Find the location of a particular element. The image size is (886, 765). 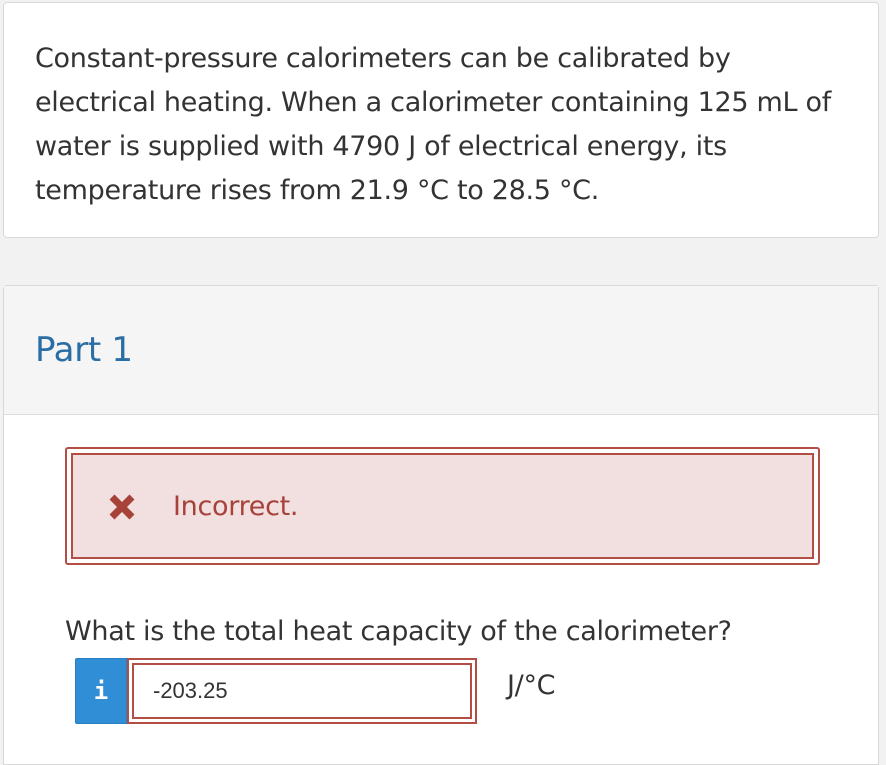

part-title: Part 1 is located at coordinates (84, 350).